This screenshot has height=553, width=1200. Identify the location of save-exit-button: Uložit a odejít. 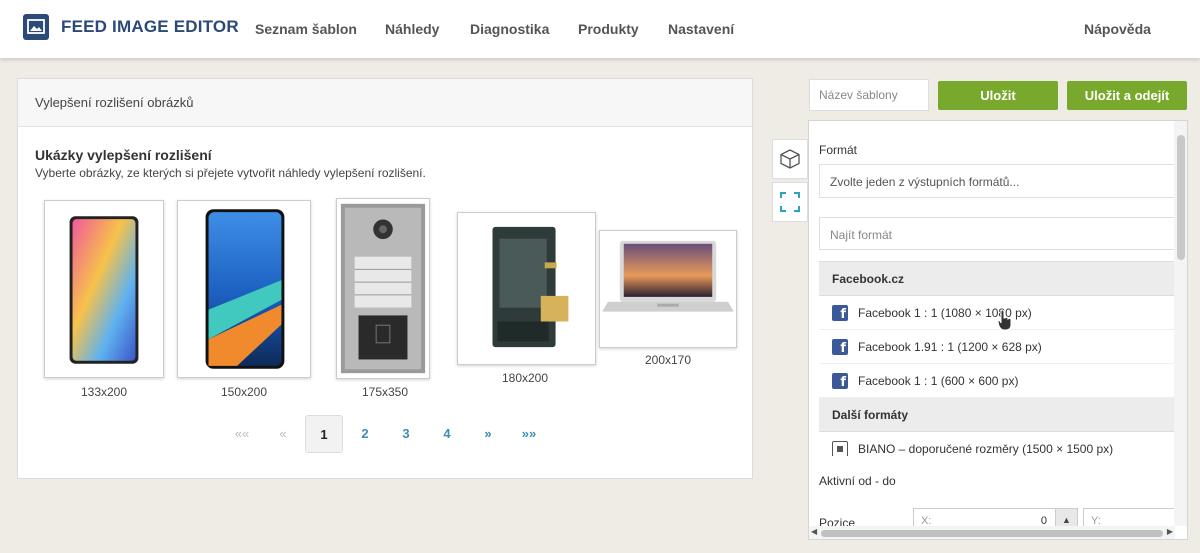
(1127, 95).